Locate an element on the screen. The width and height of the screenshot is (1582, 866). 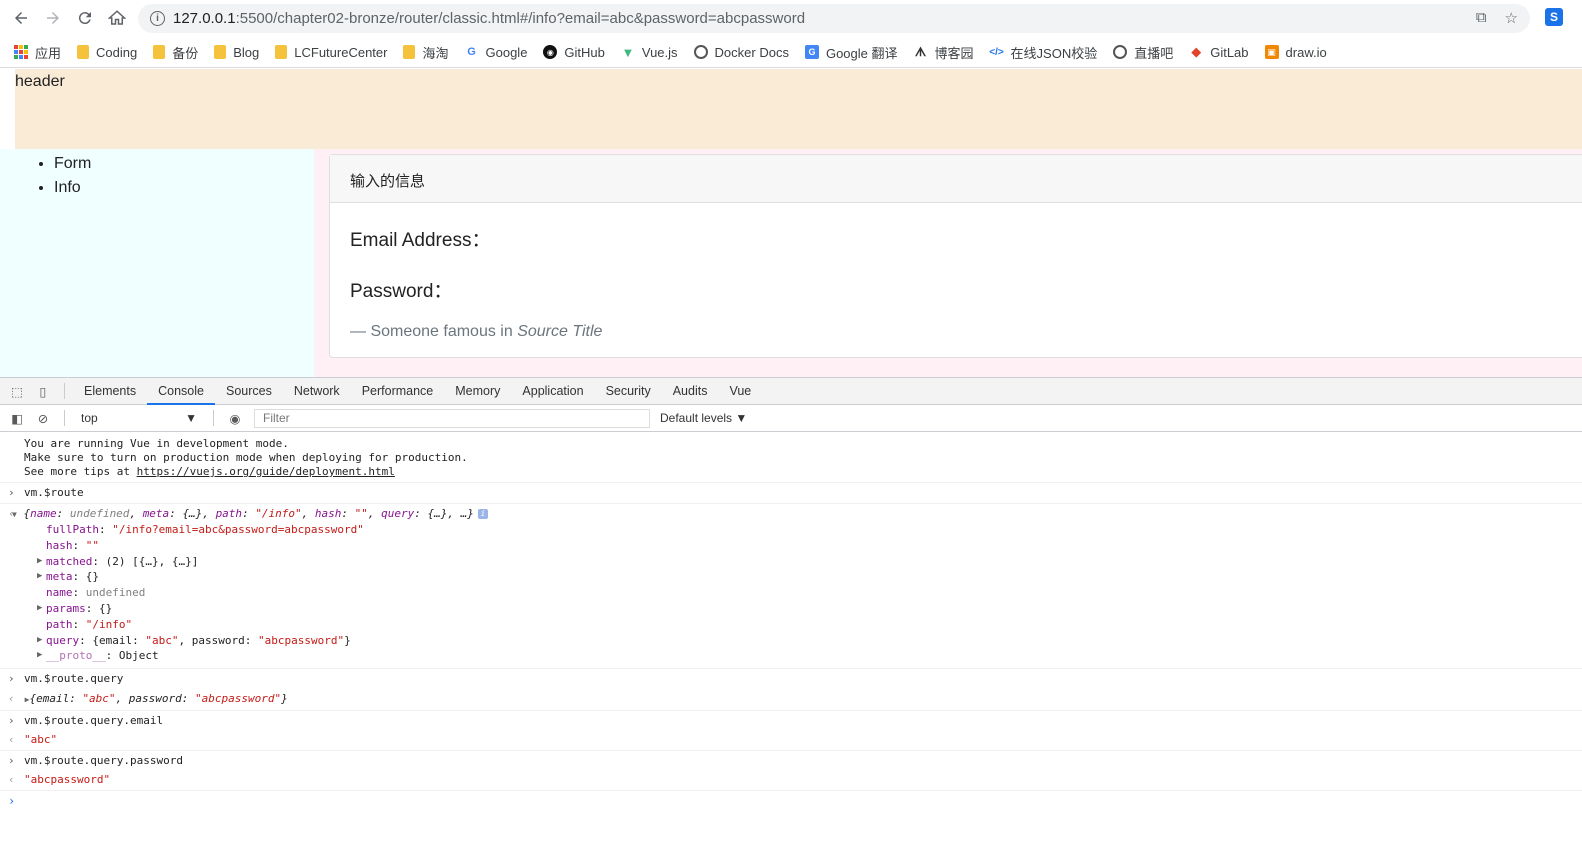
page-header: header is located at coordinates (798, 109).